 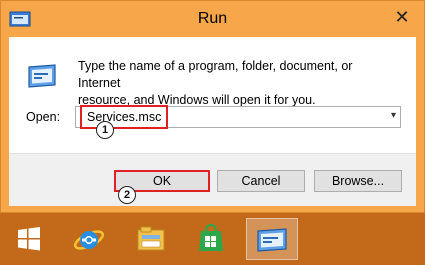 I want to click on windows-start-icon, so click(x=29, y=239).